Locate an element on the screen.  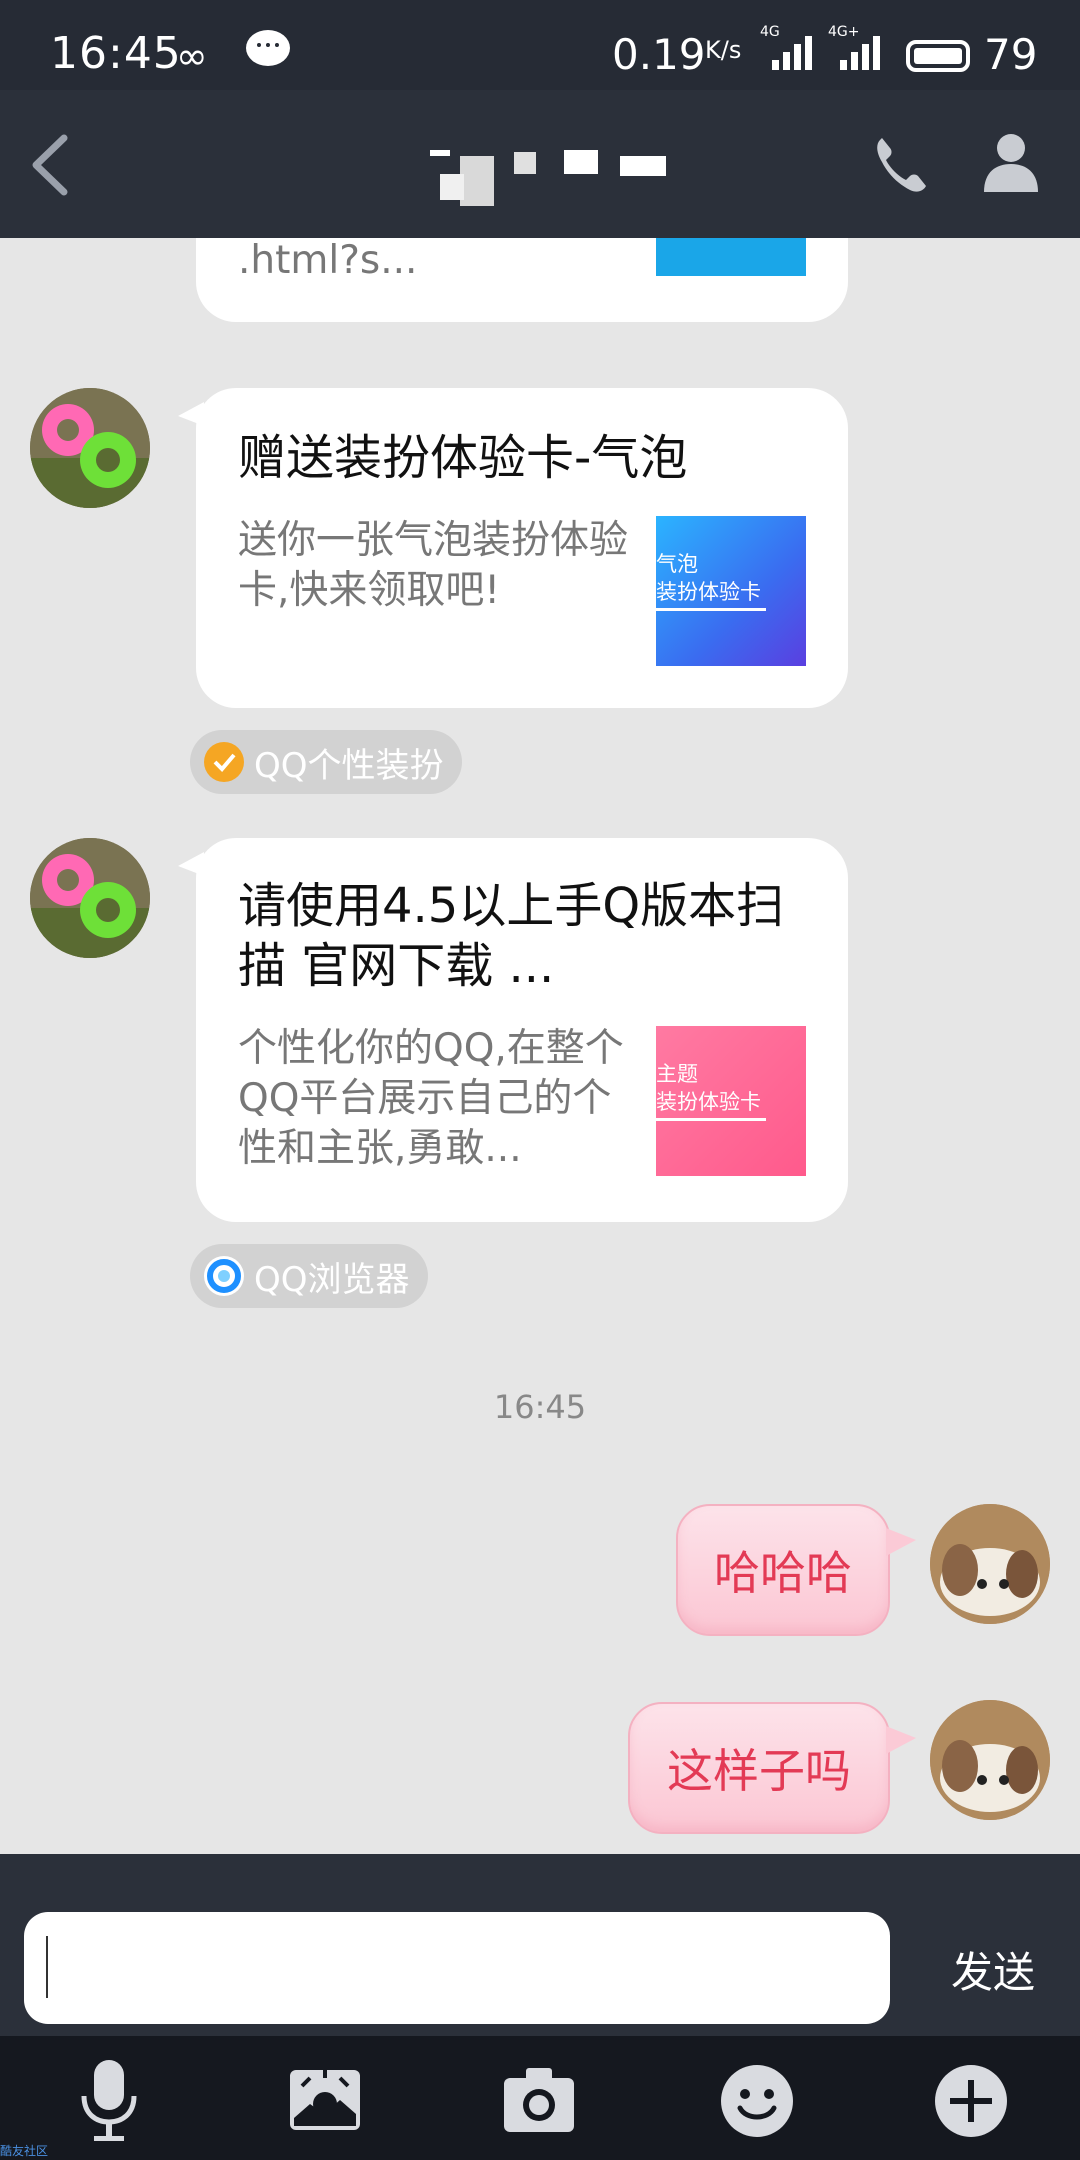
outgoing-message-bubble: 这样子吗 is located at coordinates (759, 1768).